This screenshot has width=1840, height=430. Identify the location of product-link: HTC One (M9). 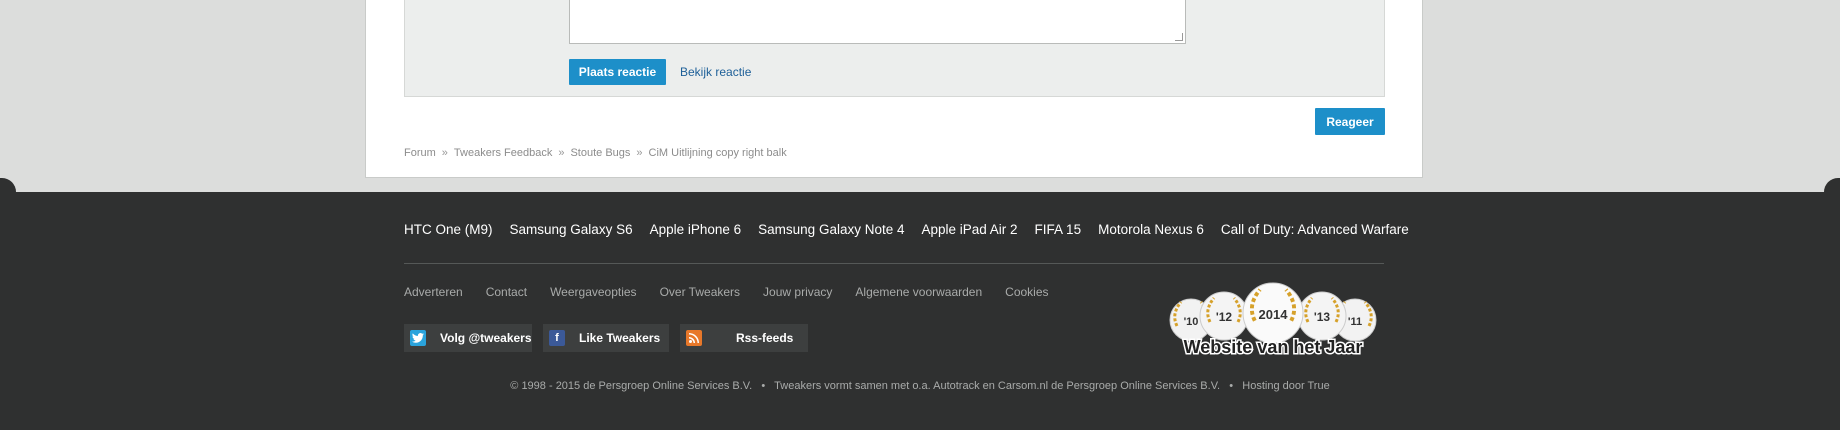
(448, 229).